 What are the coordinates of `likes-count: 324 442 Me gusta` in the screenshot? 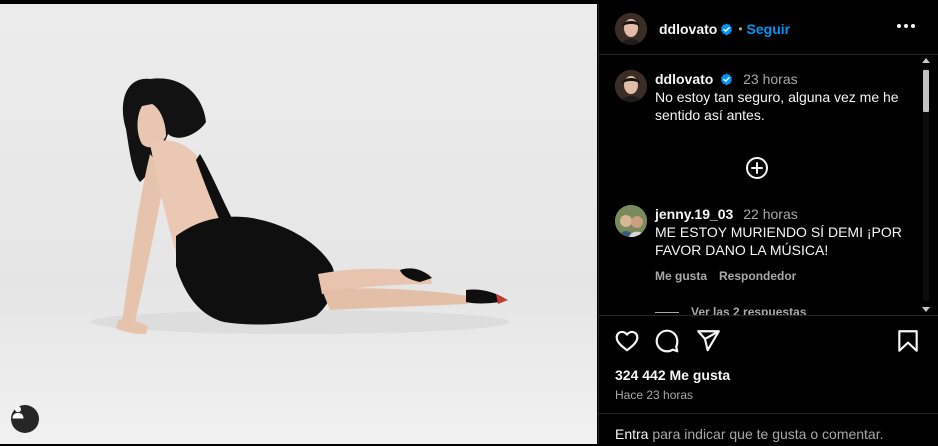 It's located at (672, 375).